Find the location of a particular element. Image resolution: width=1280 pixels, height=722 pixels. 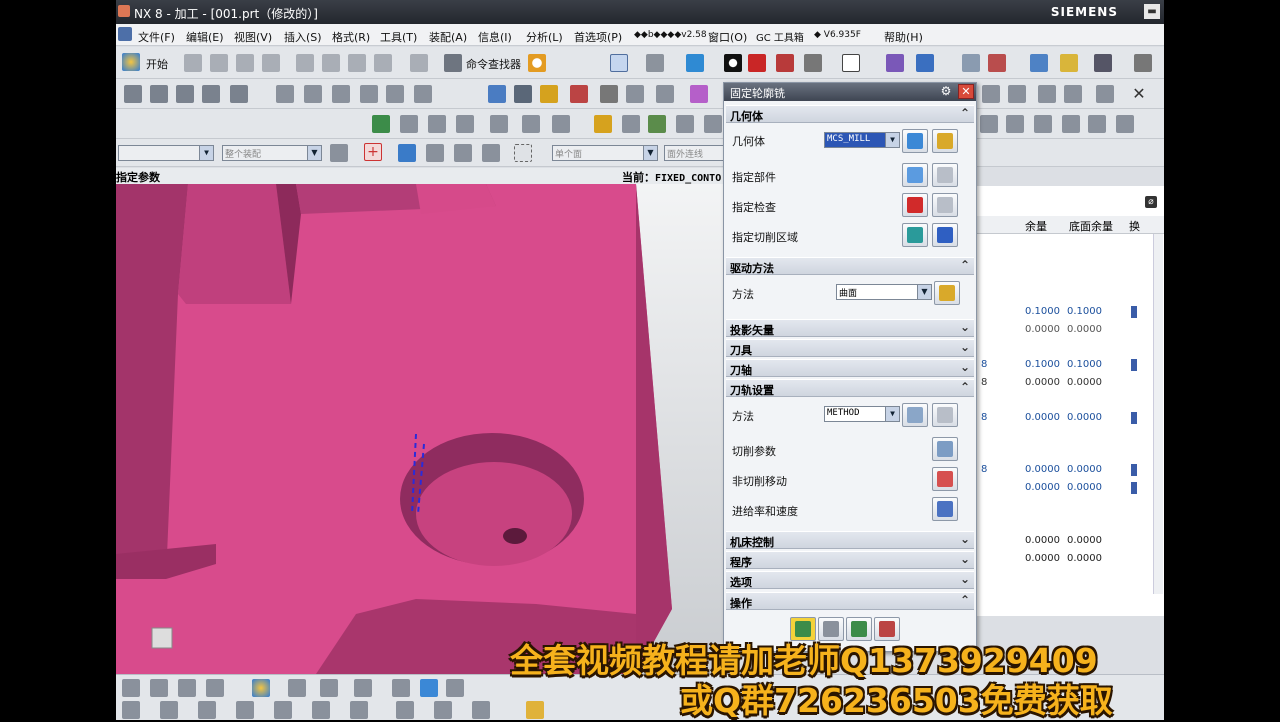

copy-icon is located at coordinates (331, 63).